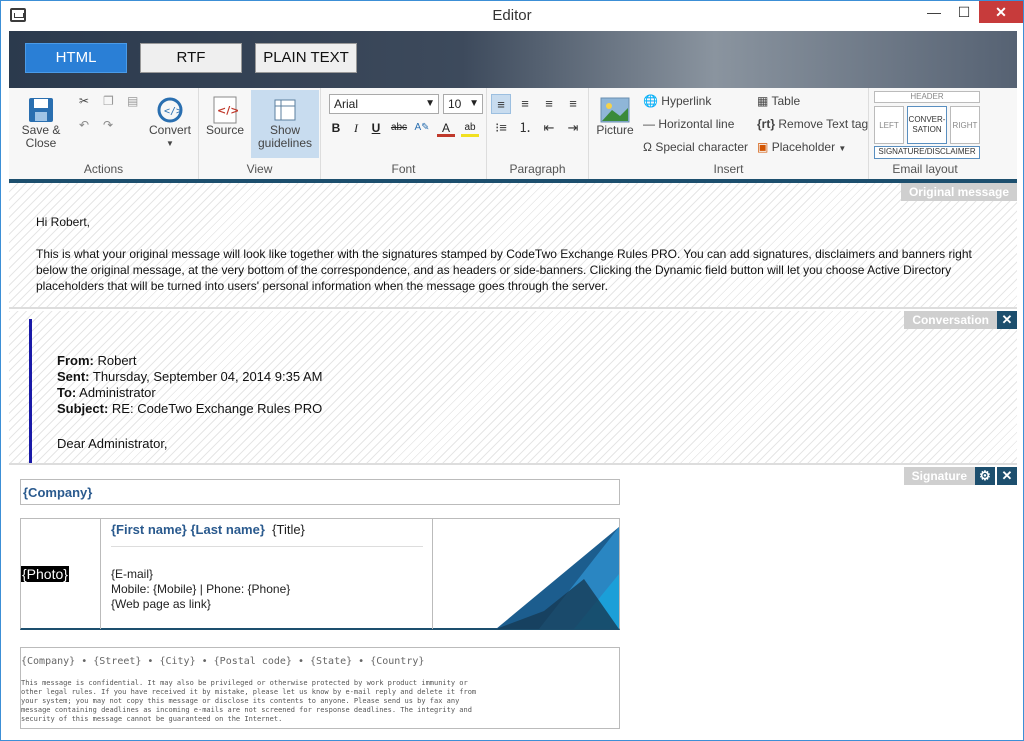 The width and height of the screenshot is (1024, 741). Describe the element at coordinates (677, 101) in the screenshot. I see `hyperlink-button: 🌐 Hyperlink` at that location.